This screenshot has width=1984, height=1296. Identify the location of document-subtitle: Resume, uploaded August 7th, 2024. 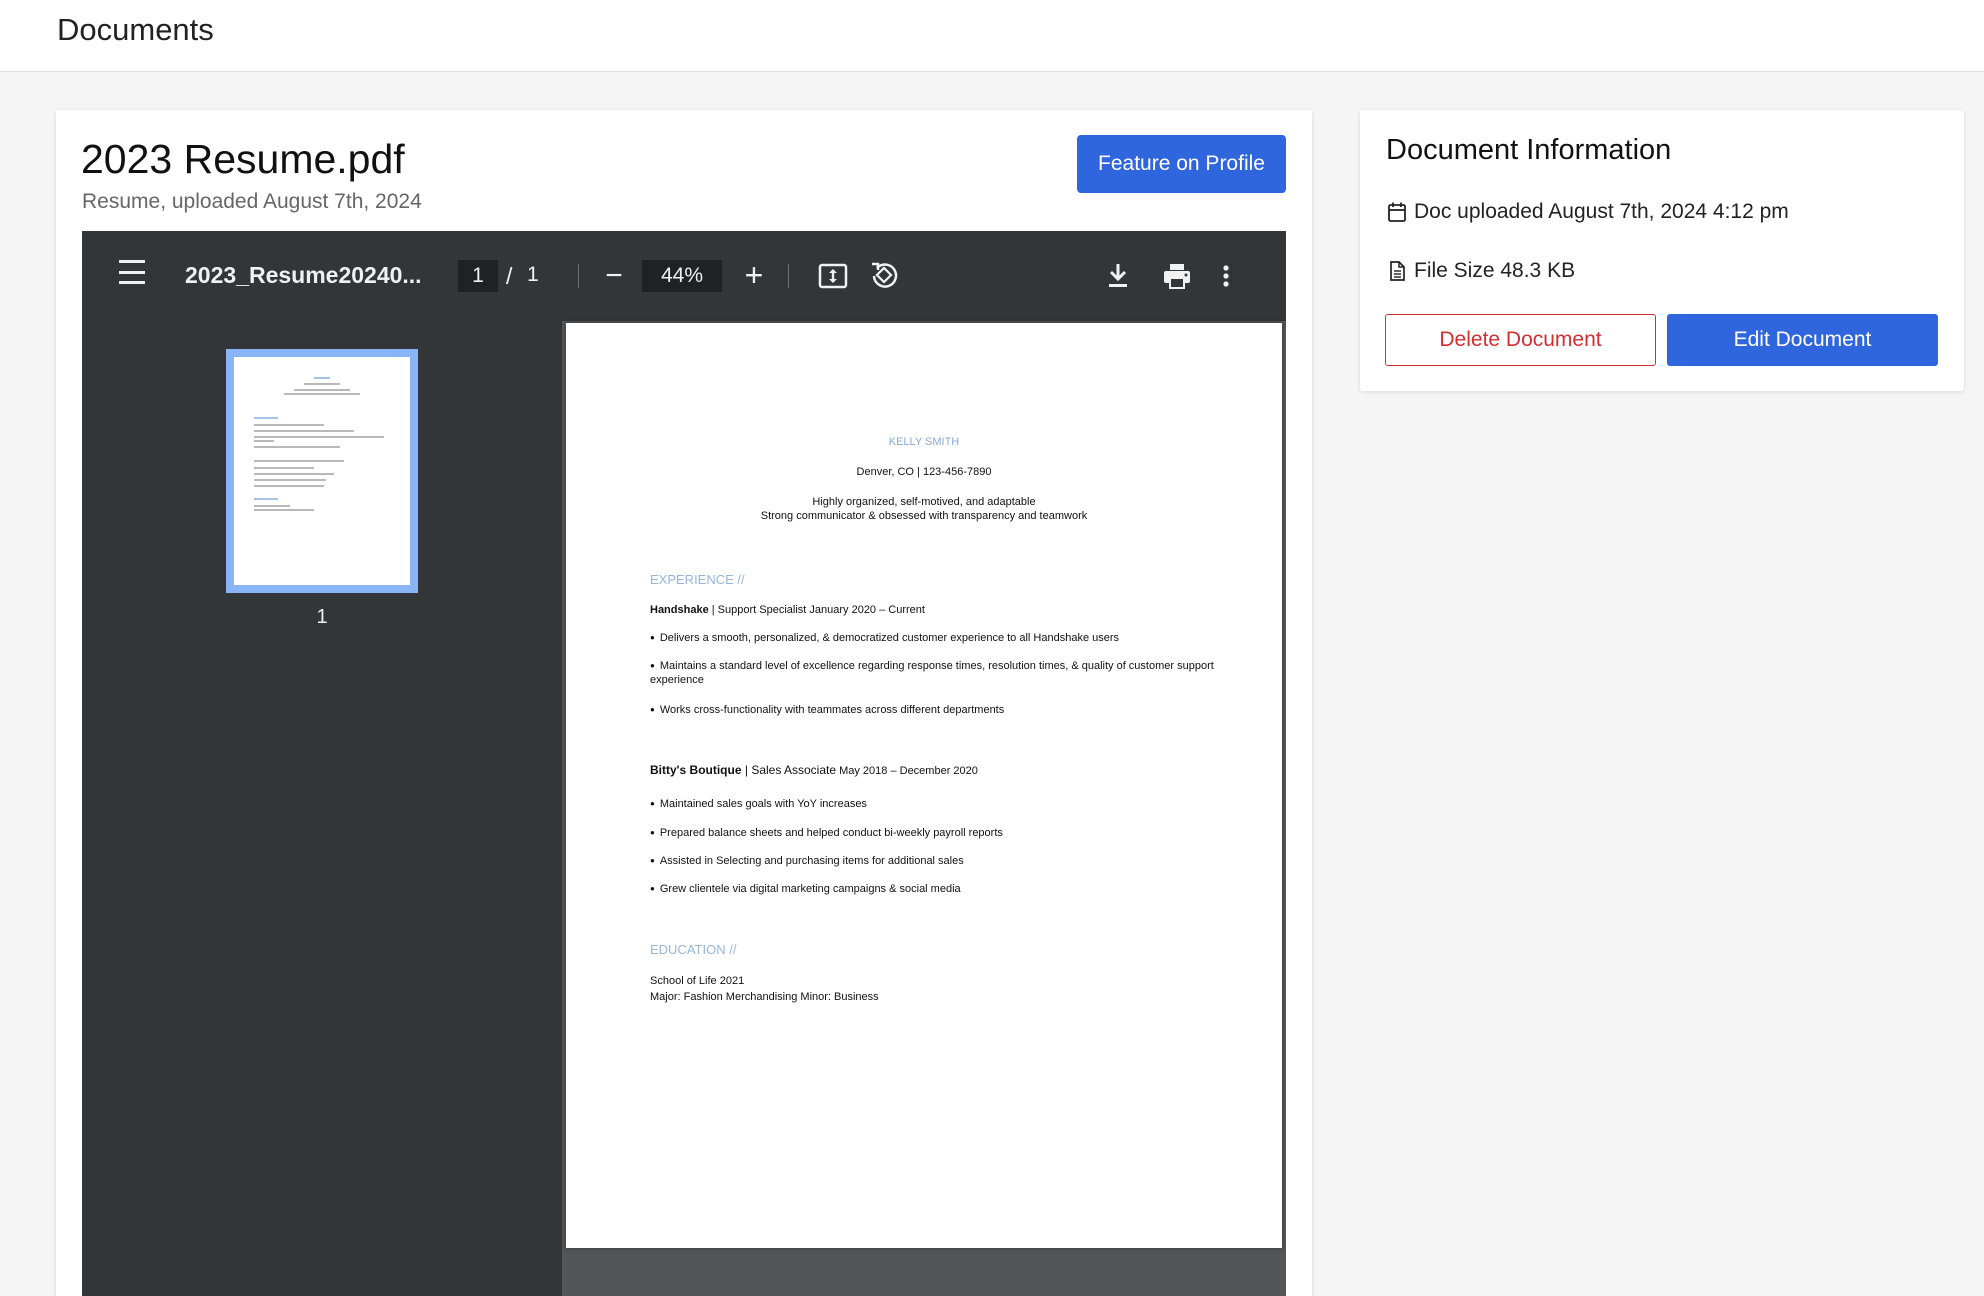
(252, 201).